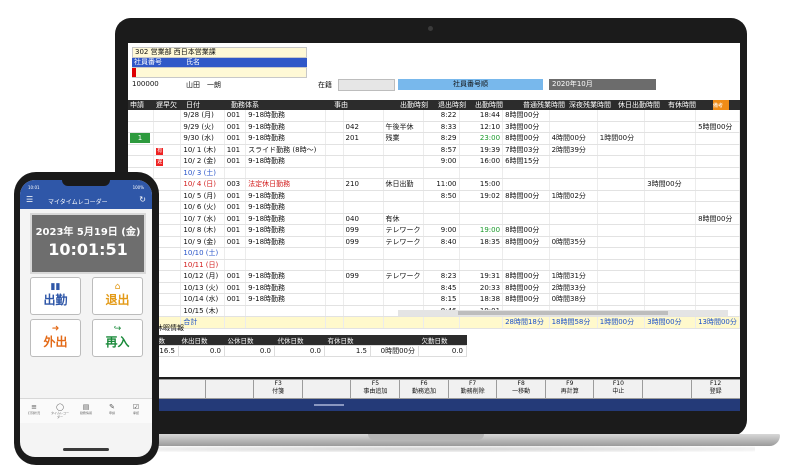 Image resolution: width=800 pixels, height=469 pixels. What do you see at coordinates (442, 351) in the screenshot?
I see `leave-value: 0.0` at bounding box center [442, 351].